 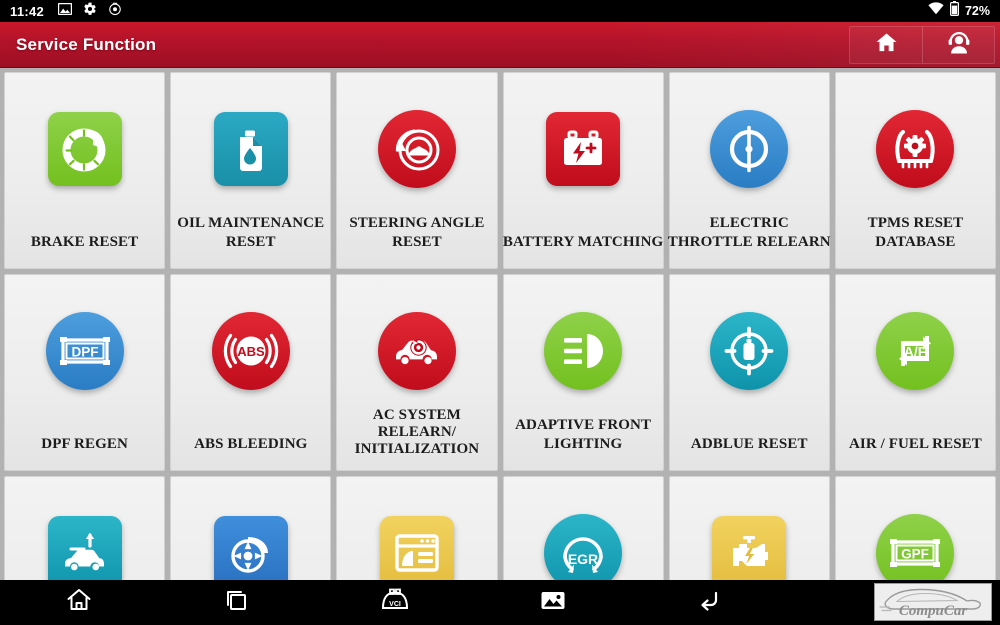 I want to click on vci-connector-icon: VCI, so click(x=395, y=602).